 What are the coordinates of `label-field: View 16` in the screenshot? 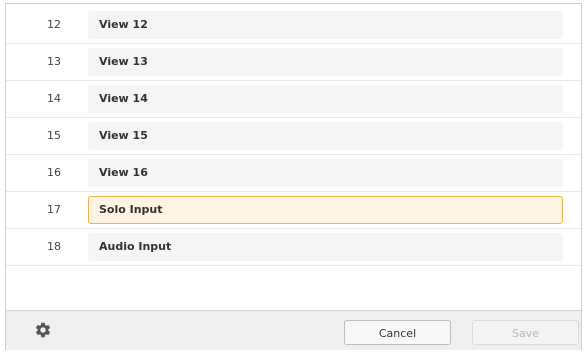 It's located at (325, 173).